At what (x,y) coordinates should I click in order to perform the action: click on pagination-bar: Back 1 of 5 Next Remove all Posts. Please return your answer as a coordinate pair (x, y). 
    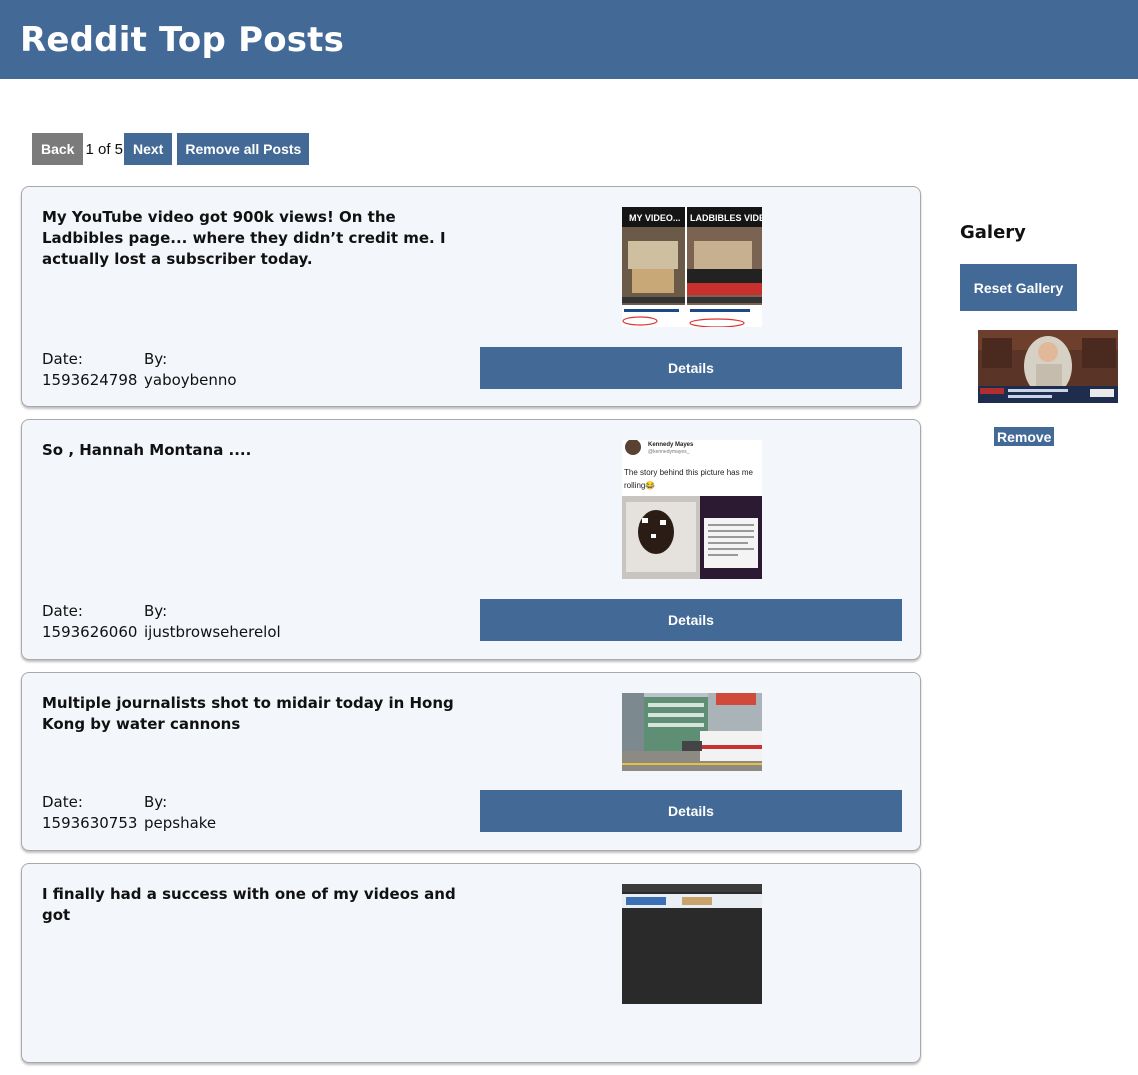
    Looking at the image, I should click on (171, 149).